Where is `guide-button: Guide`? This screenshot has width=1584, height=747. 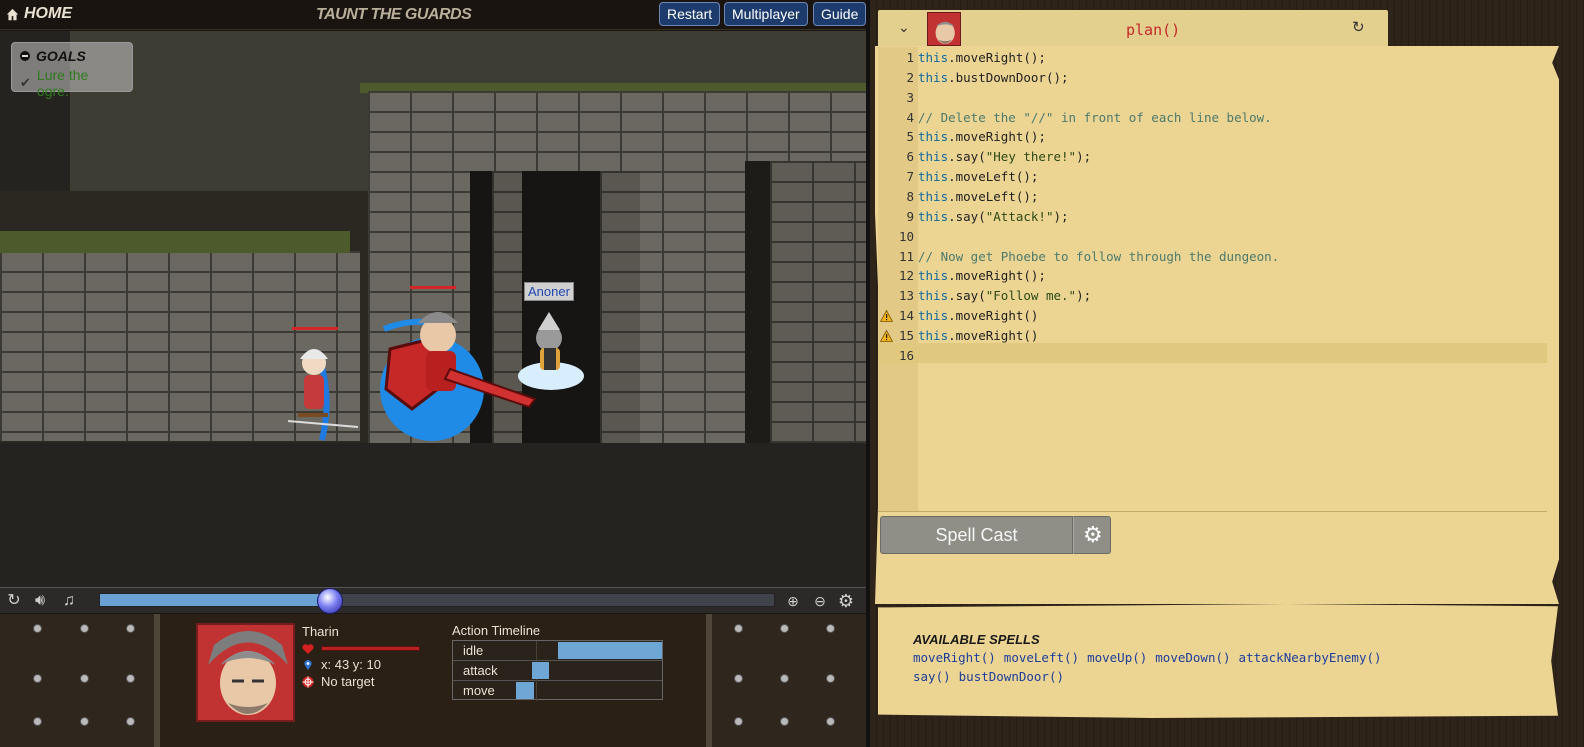 guide-button: Guide is located at coordinates (840, 14).